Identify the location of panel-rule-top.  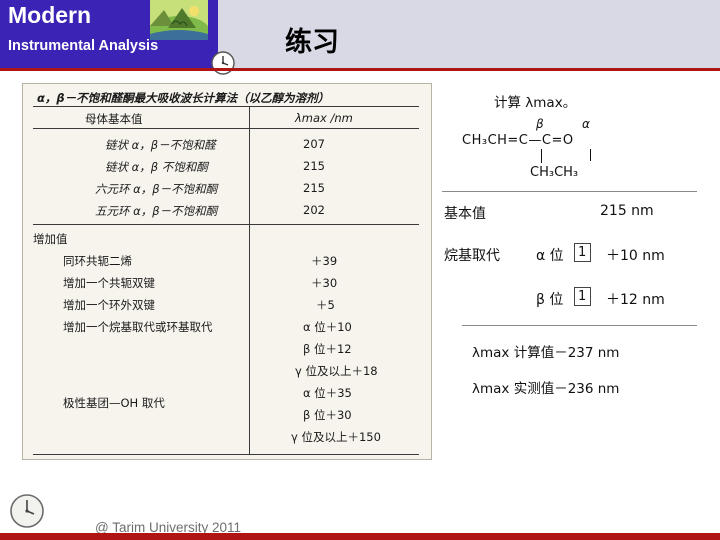
(569, 191).